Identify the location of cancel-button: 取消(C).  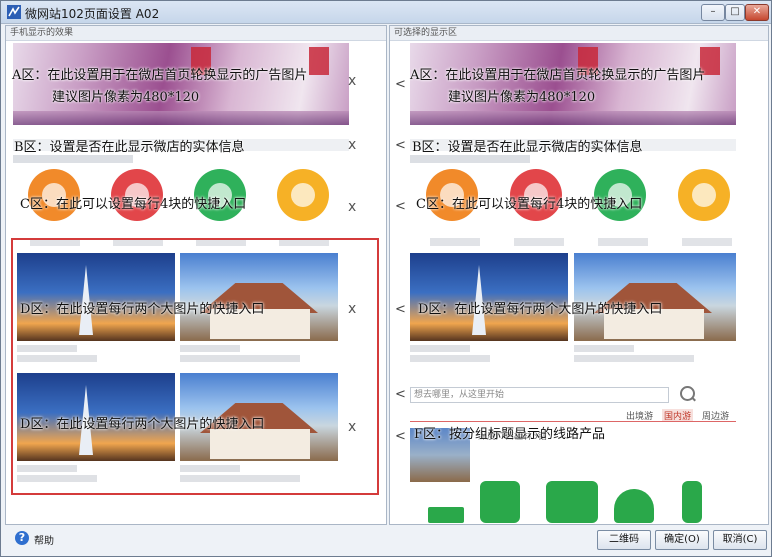
(740, 540).